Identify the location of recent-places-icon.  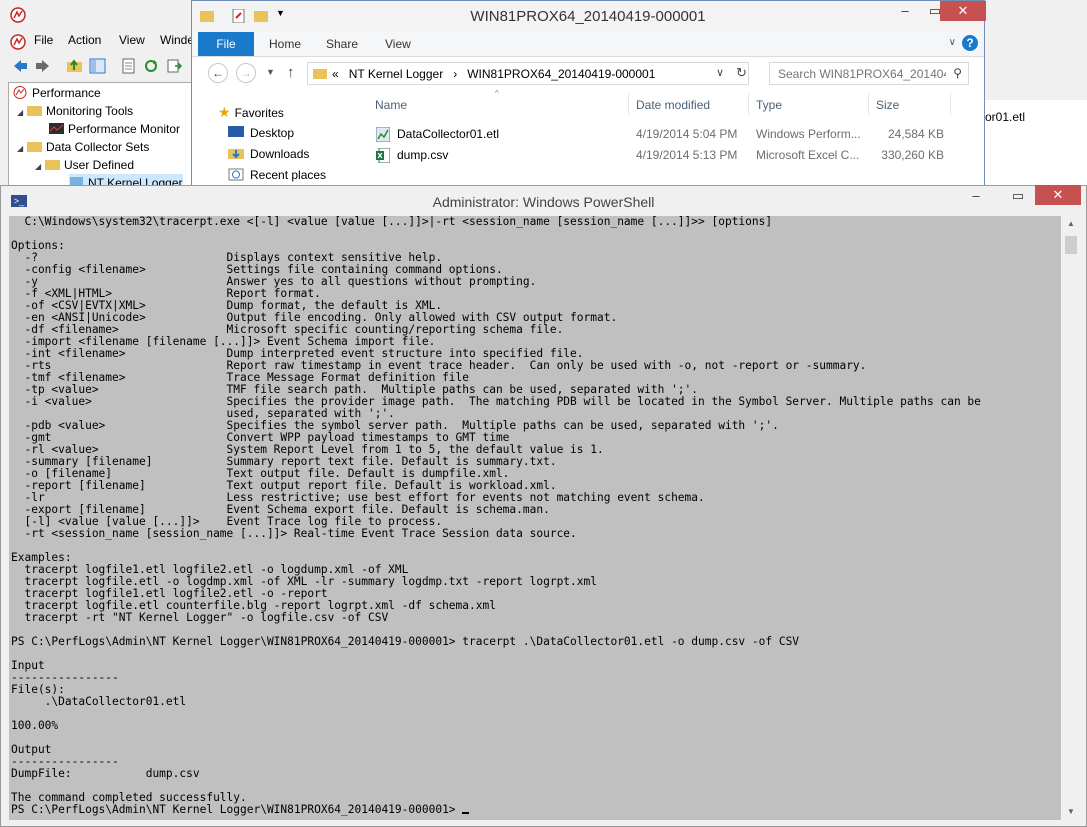
(236, 174).